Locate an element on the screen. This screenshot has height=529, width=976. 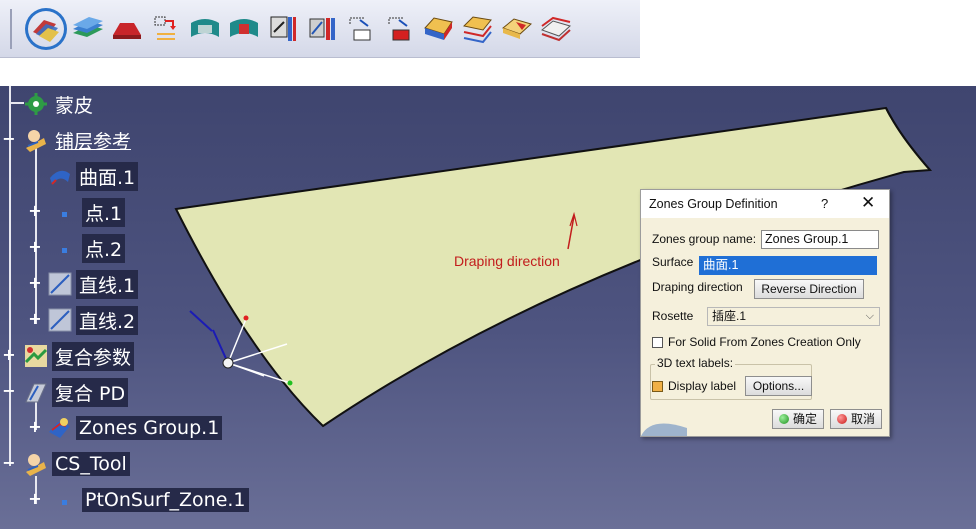
zone-group-icon is located at coordinates (205, 29).